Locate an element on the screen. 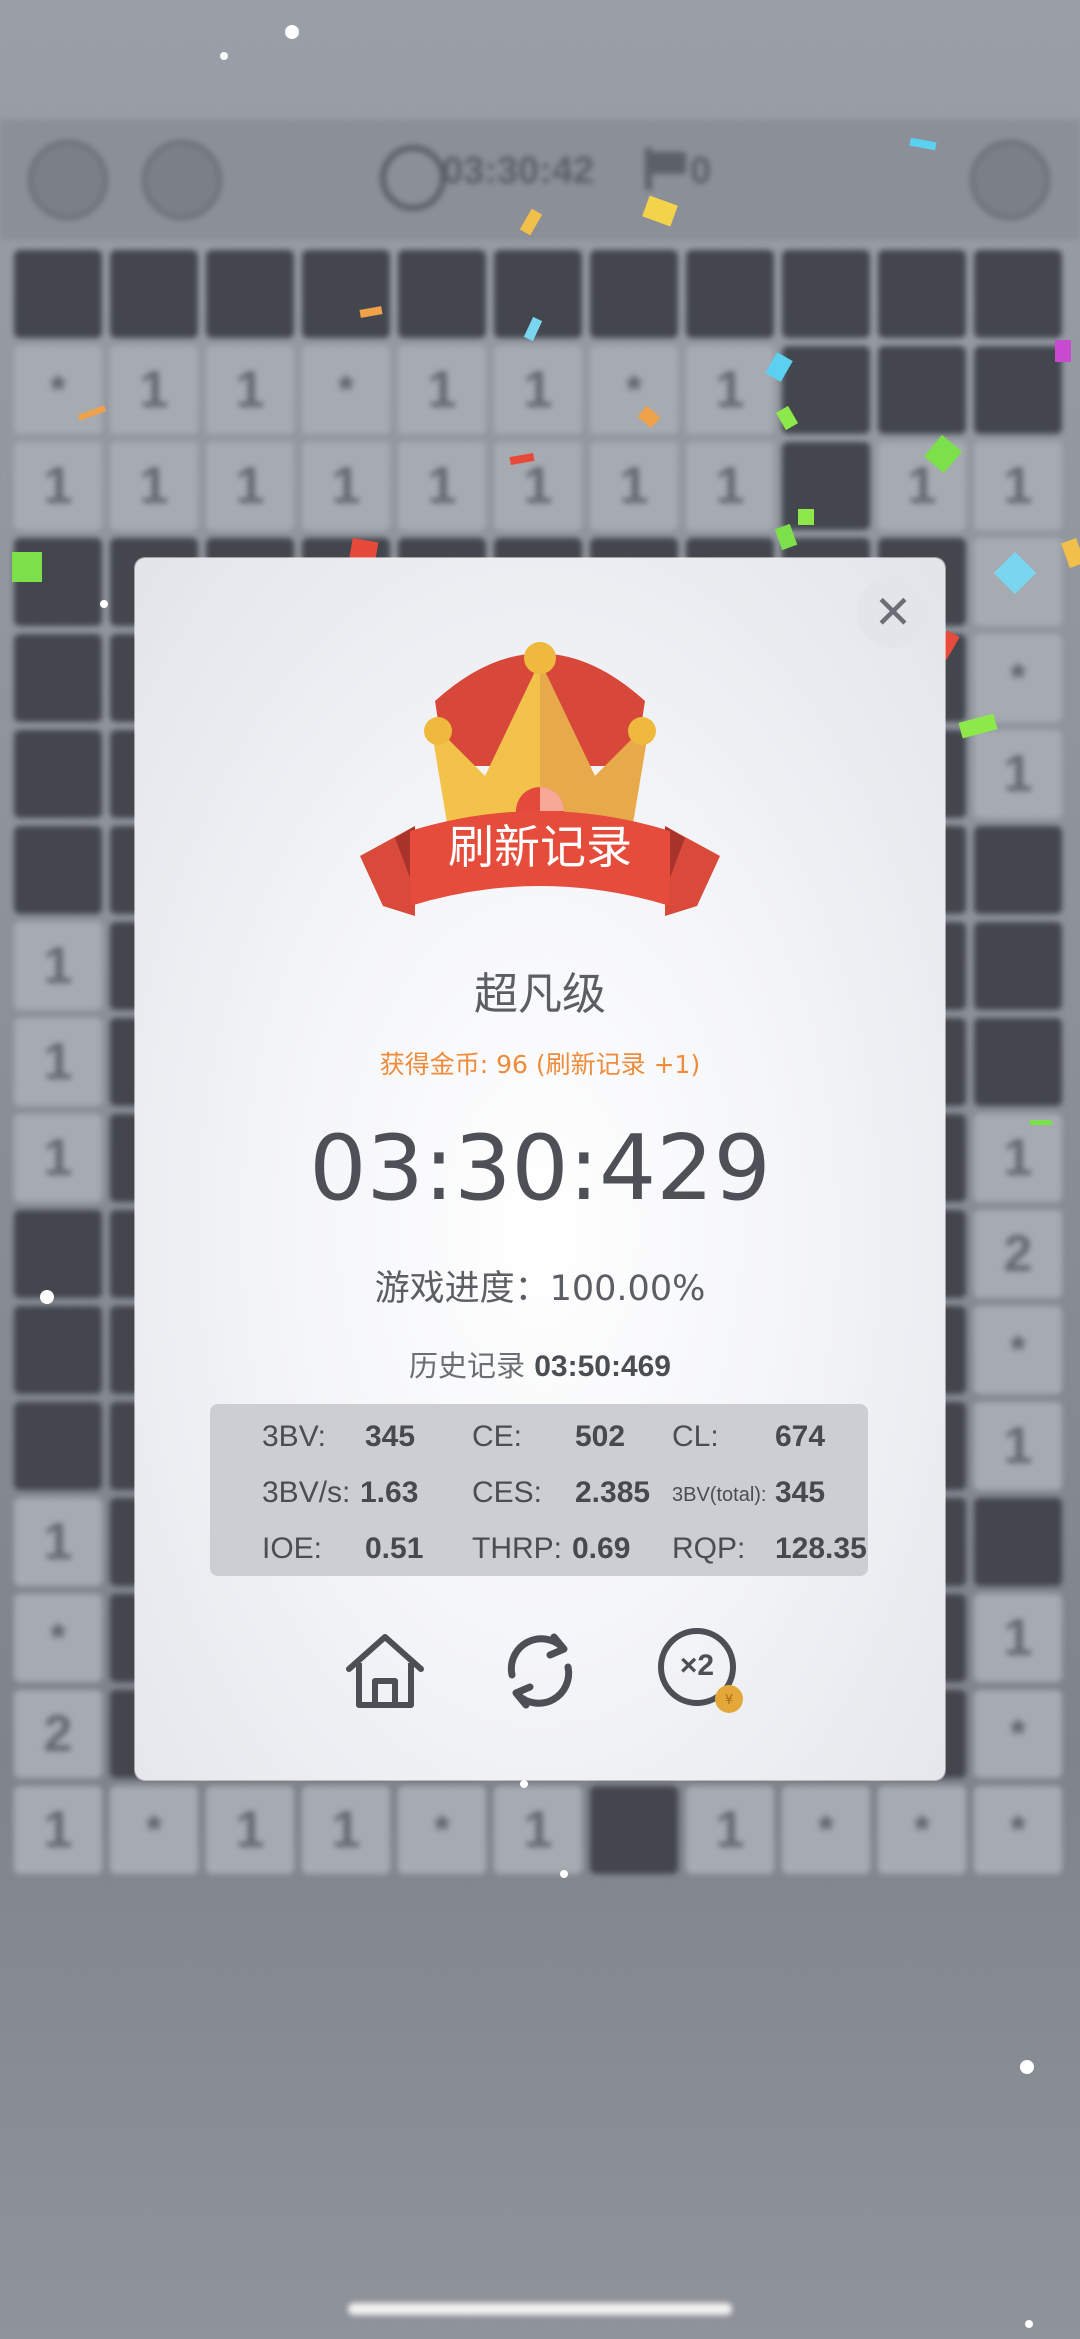 The height and width of the screenshot is (2339, 1080). stat-value: 502 is located at coordinates (600, 1436).